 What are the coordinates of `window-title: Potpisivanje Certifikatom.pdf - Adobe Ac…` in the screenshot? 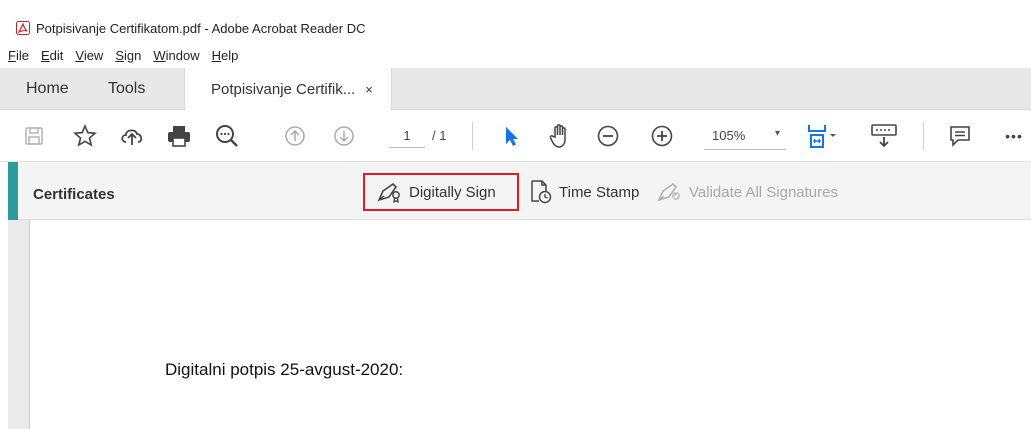 It's located at (201, 28).